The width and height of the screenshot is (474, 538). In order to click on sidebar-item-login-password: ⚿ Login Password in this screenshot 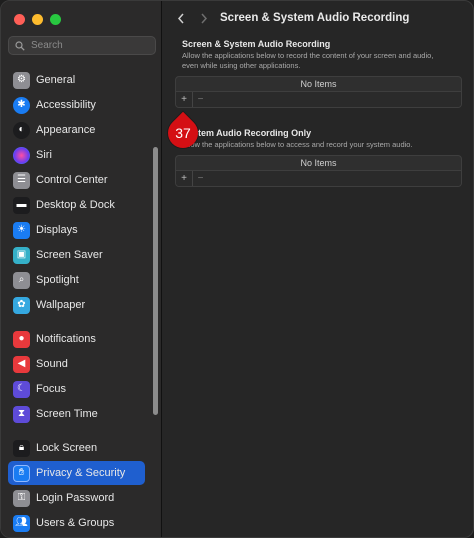, I will do `click(76, 498)`.